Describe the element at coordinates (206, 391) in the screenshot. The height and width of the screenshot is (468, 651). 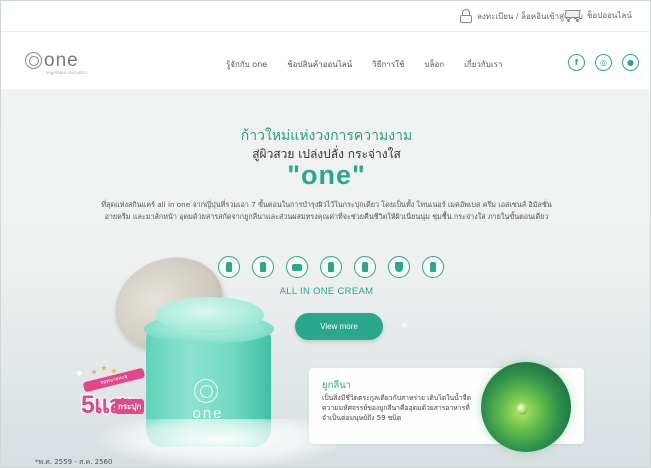
I see `jar-logo-icon` at that location.